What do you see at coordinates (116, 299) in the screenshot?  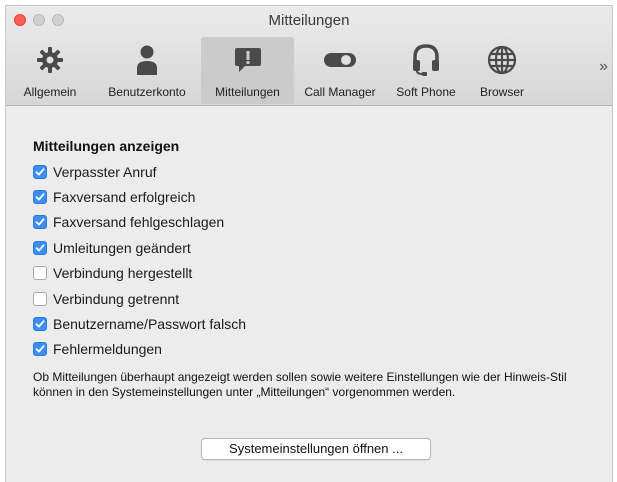 I see `option-label: Verbindung getrennt` at bounding box center [116, 299].